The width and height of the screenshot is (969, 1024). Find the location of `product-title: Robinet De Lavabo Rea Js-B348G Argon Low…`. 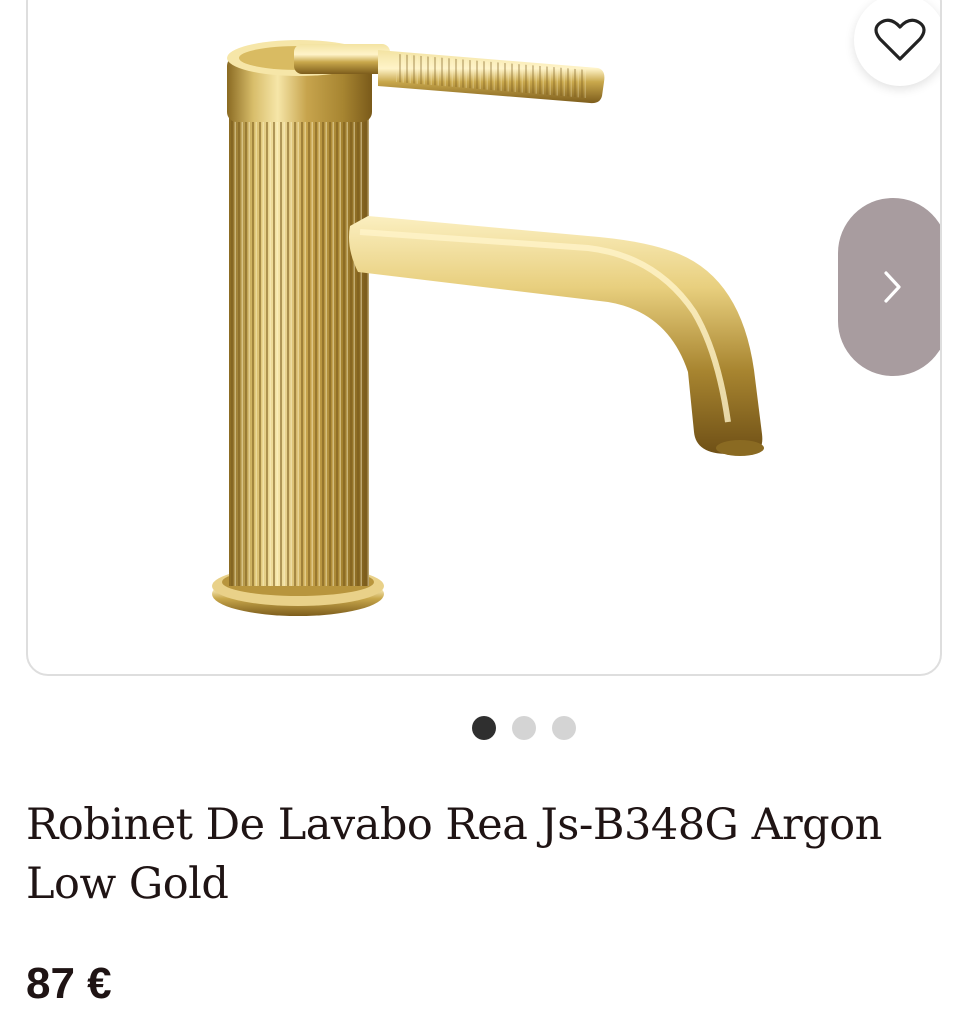

product-title: Robinet De Lavabo Rea Js-B348G Argon Low… is located at coordinates (454, 854).